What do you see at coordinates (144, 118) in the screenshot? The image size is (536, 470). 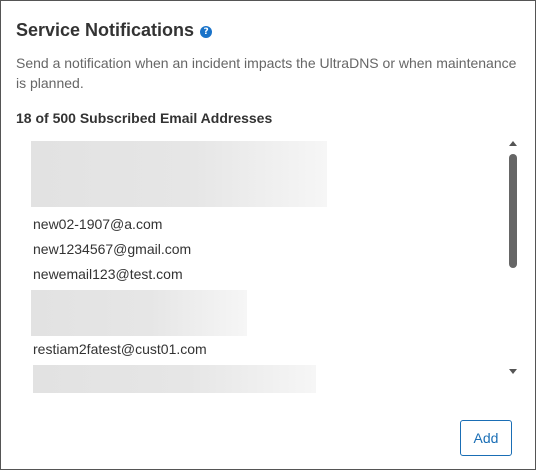 I see `subscribed-count-label: 18 of 500 Subscribed Email Addresses` at bounding box center [144, 118].